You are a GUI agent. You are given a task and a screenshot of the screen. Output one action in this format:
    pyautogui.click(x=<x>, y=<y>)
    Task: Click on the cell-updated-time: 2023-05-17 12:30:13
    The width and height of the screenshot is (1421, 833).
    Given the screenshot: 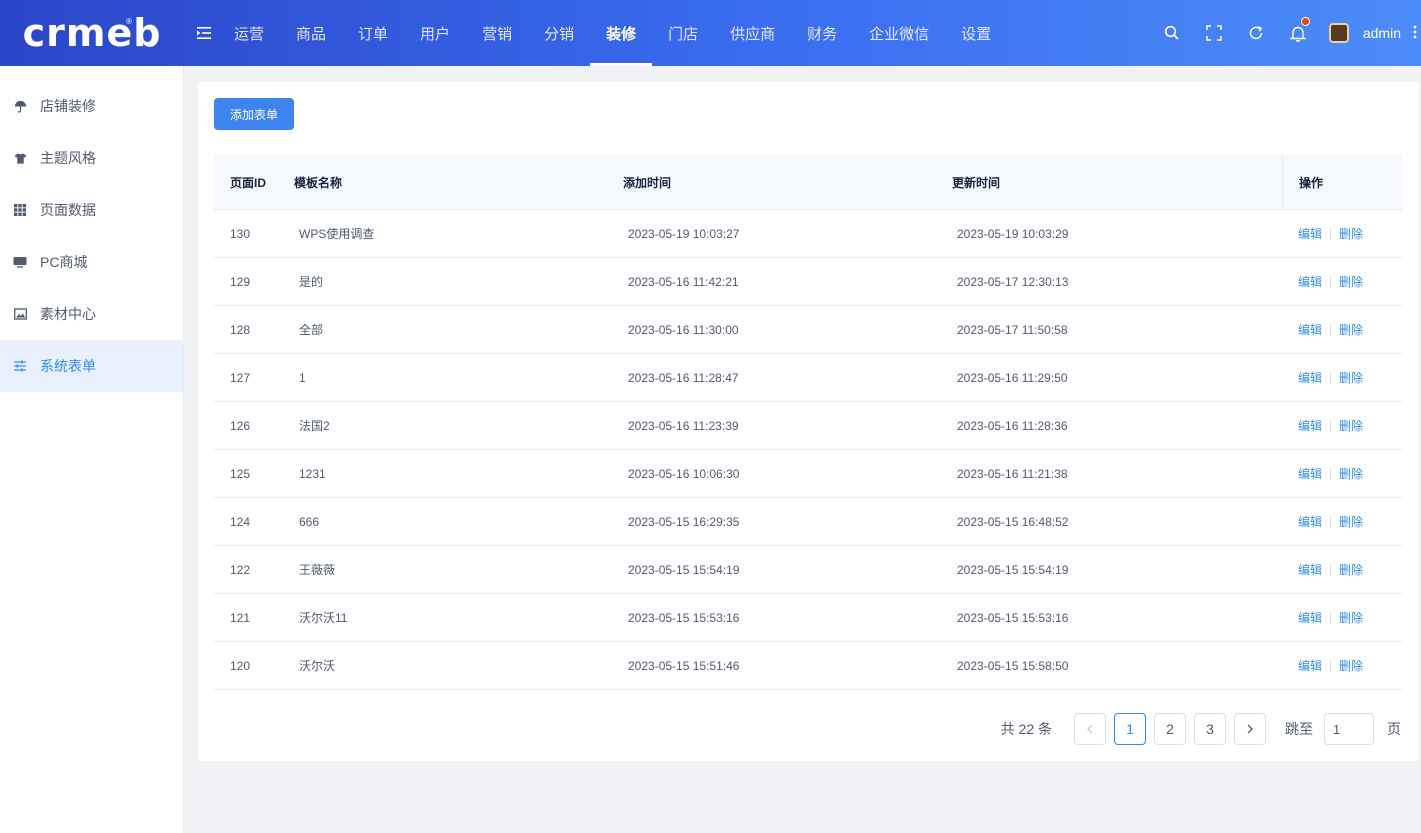 What is the action you would take?
    pyautogui.click(x=1013, y=281)
    